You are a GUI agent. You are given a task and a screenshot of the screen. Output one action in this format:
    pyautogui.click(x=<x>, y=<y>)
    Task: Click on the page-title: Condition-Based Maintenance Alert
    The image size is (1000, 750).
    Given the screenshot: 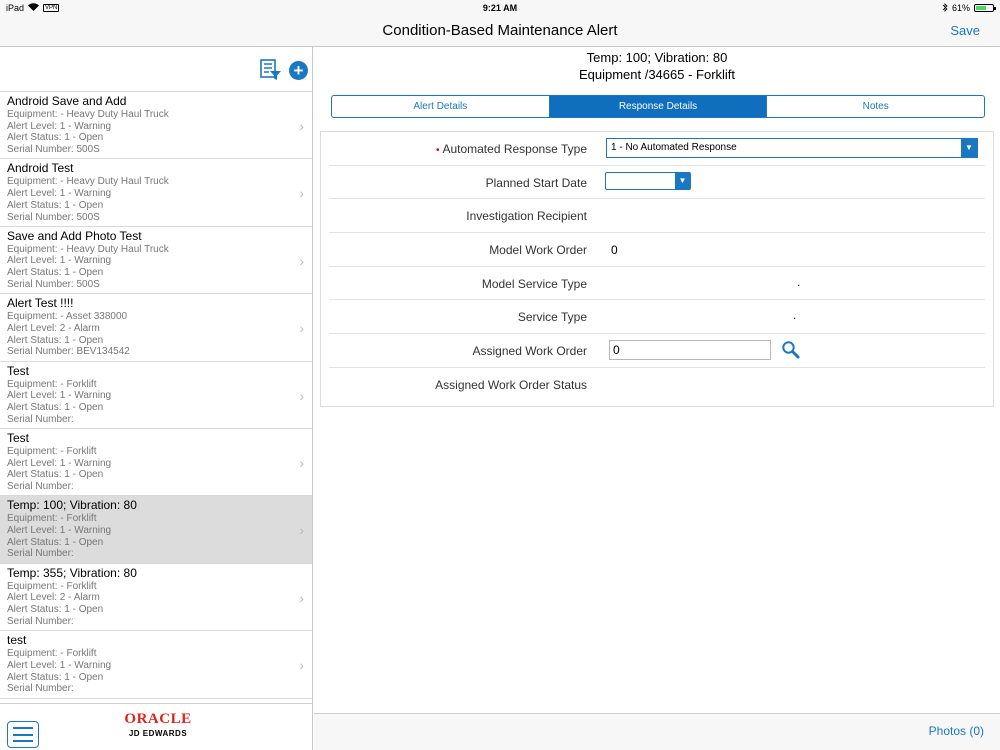 What is the action you would take?
    pyautogui.click(x=500, y=30)
    